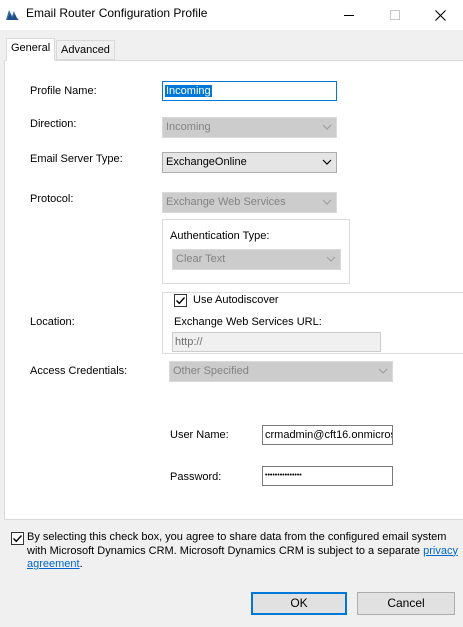 The image size is (463, 627). What do you see at coordinates (189, 342) in the screenshot?
I see `ews-url-placeholder: http://` at bounding box center [189, 342].